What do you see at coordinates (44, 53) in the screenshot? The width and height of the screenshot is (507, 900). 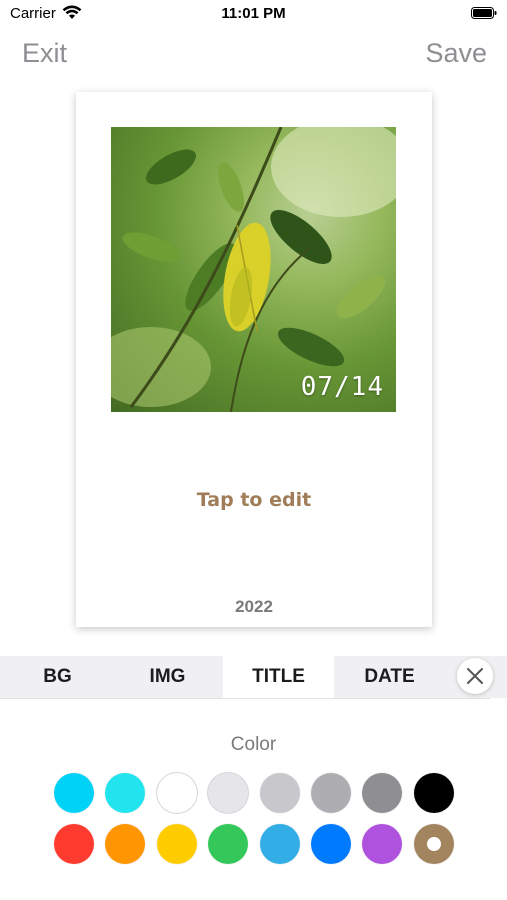 I see `exit-button: Exit` at bounding box center [44, 53].